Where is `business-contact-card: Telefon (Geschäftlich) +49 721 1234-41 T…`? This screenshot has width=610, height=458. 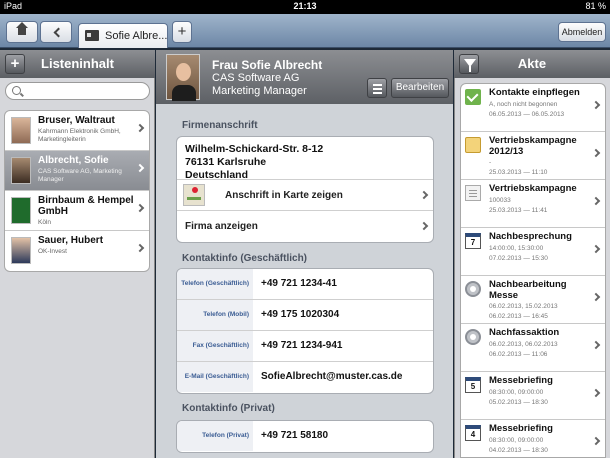 business-contact-card: Telefon (Geschäftlich) +49 721 1234-41 T… is located at coordinates (305, 331).